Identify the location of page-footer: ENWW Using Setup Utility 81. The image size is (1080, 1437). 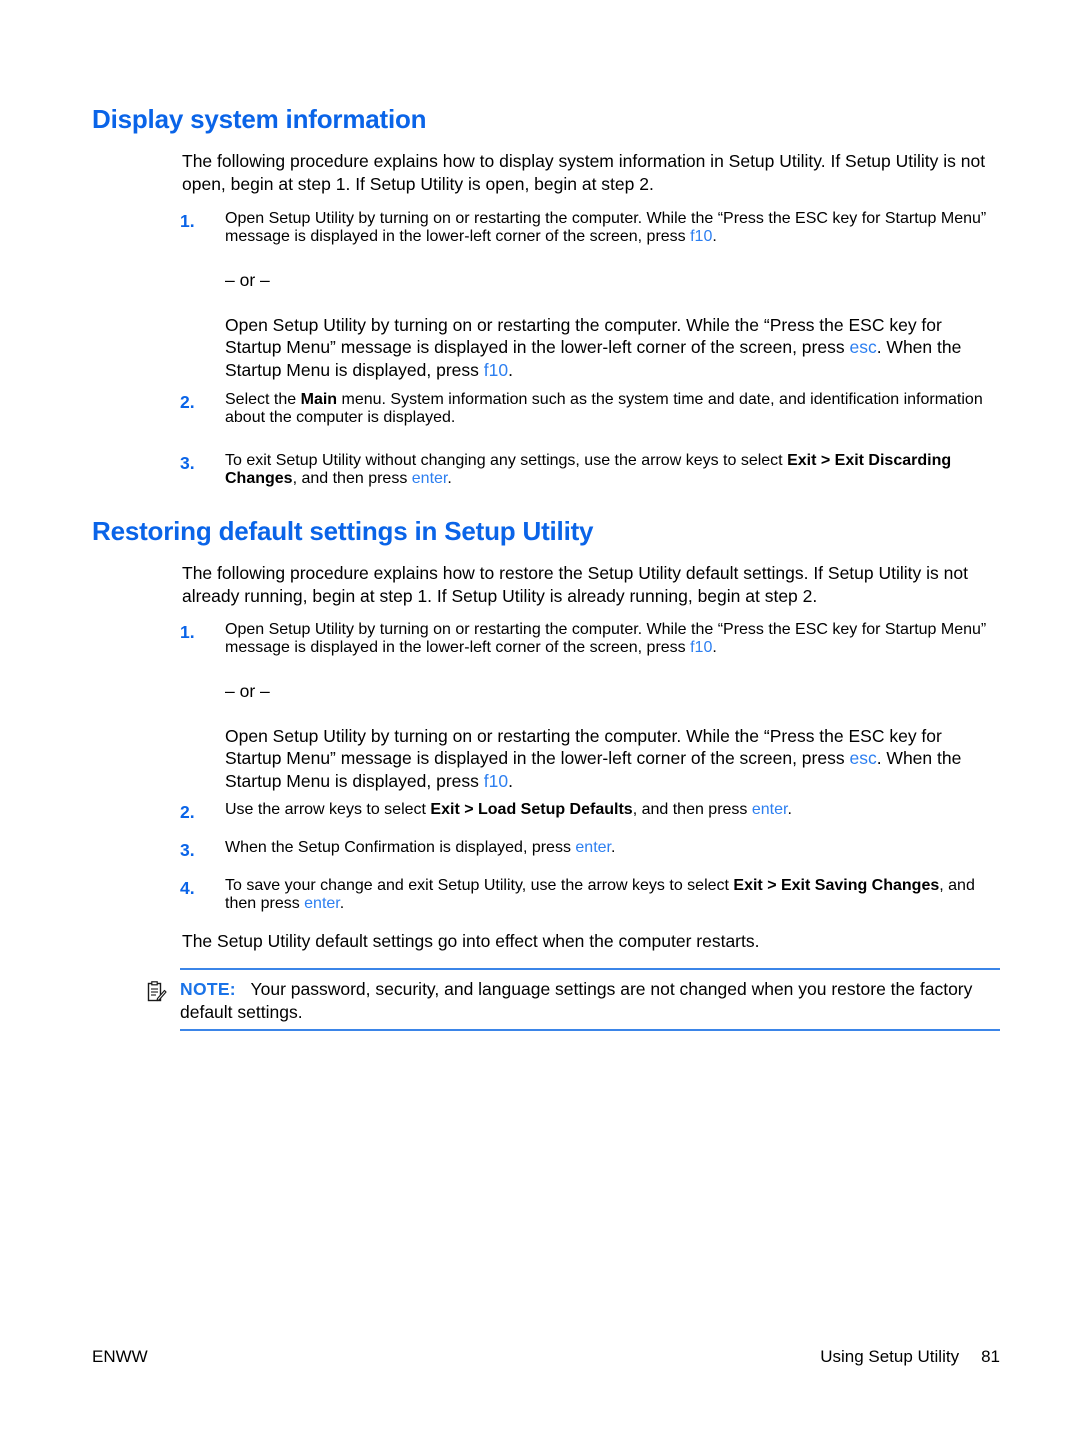
(546, 1357).